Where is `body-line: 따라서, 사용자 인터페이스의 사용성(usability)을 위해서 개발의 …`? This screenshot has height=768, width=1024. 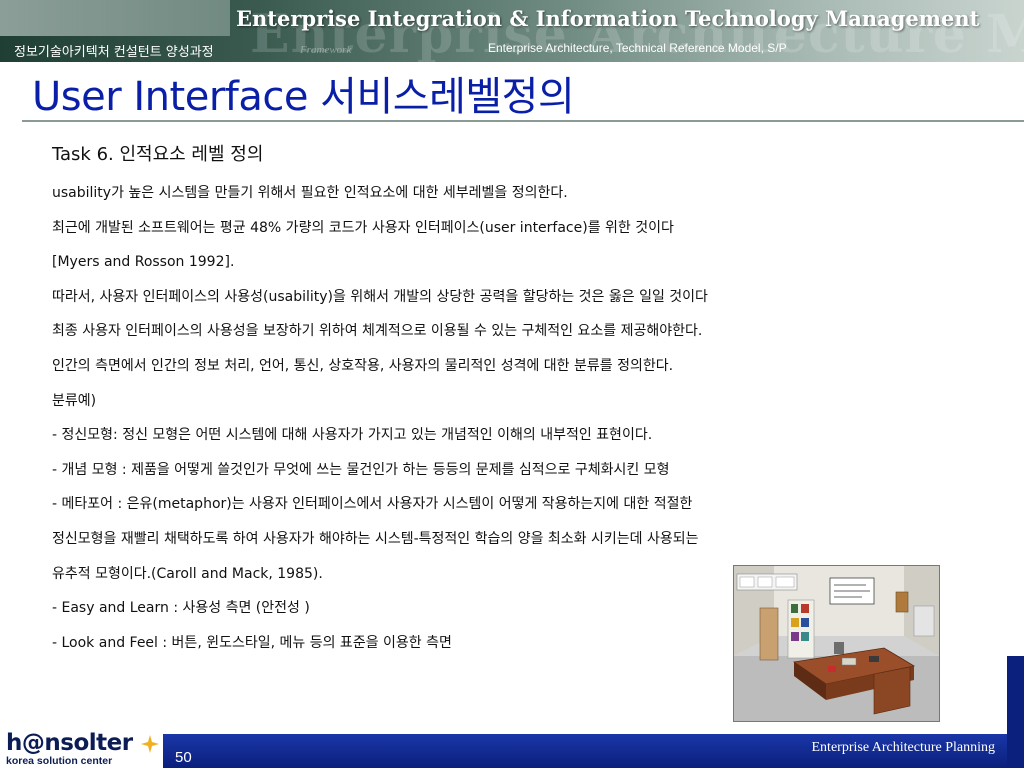 body-line: 따라서, 사용자 인터페이스의 사용성(usability)을 위해서 개발의 … is located at coordinates (380, 296).